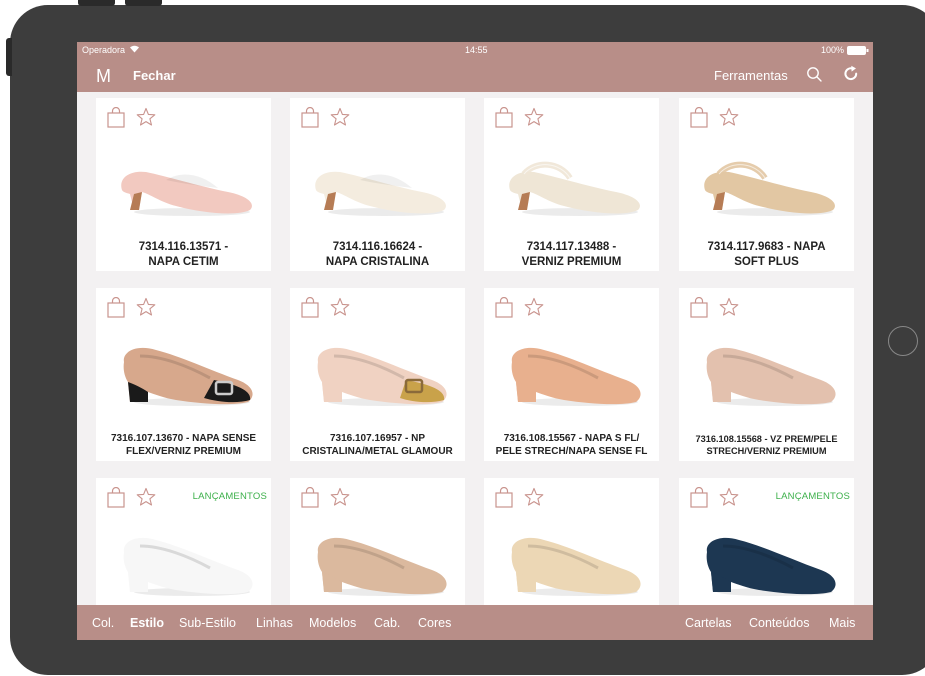  I want to click on brand-logo: M, so click(103, 76).